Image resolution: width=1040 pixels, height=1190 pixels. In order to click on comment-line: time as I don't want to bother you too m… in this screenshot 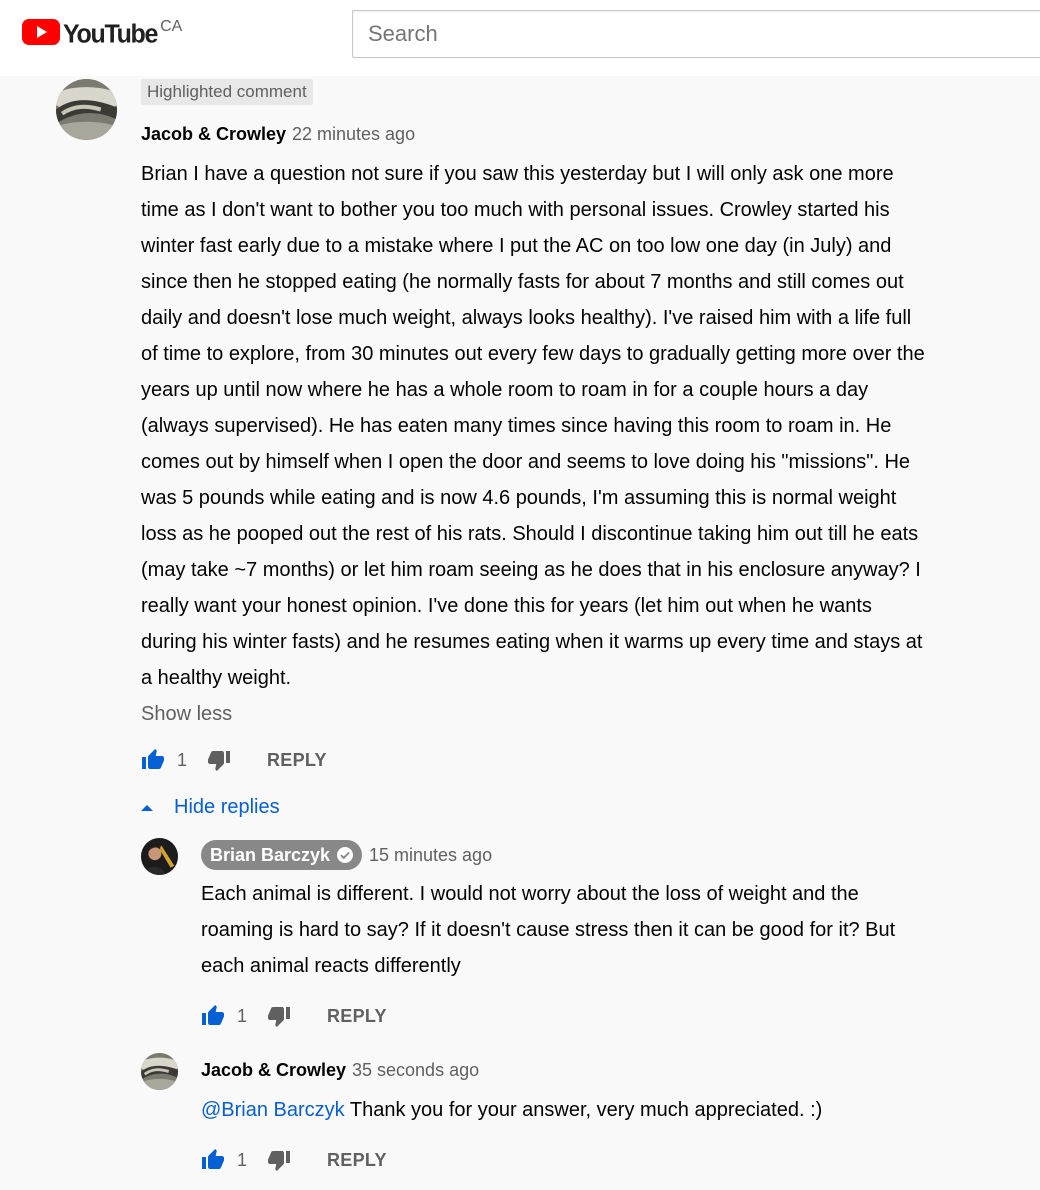, I will do `click(515, 210)`.